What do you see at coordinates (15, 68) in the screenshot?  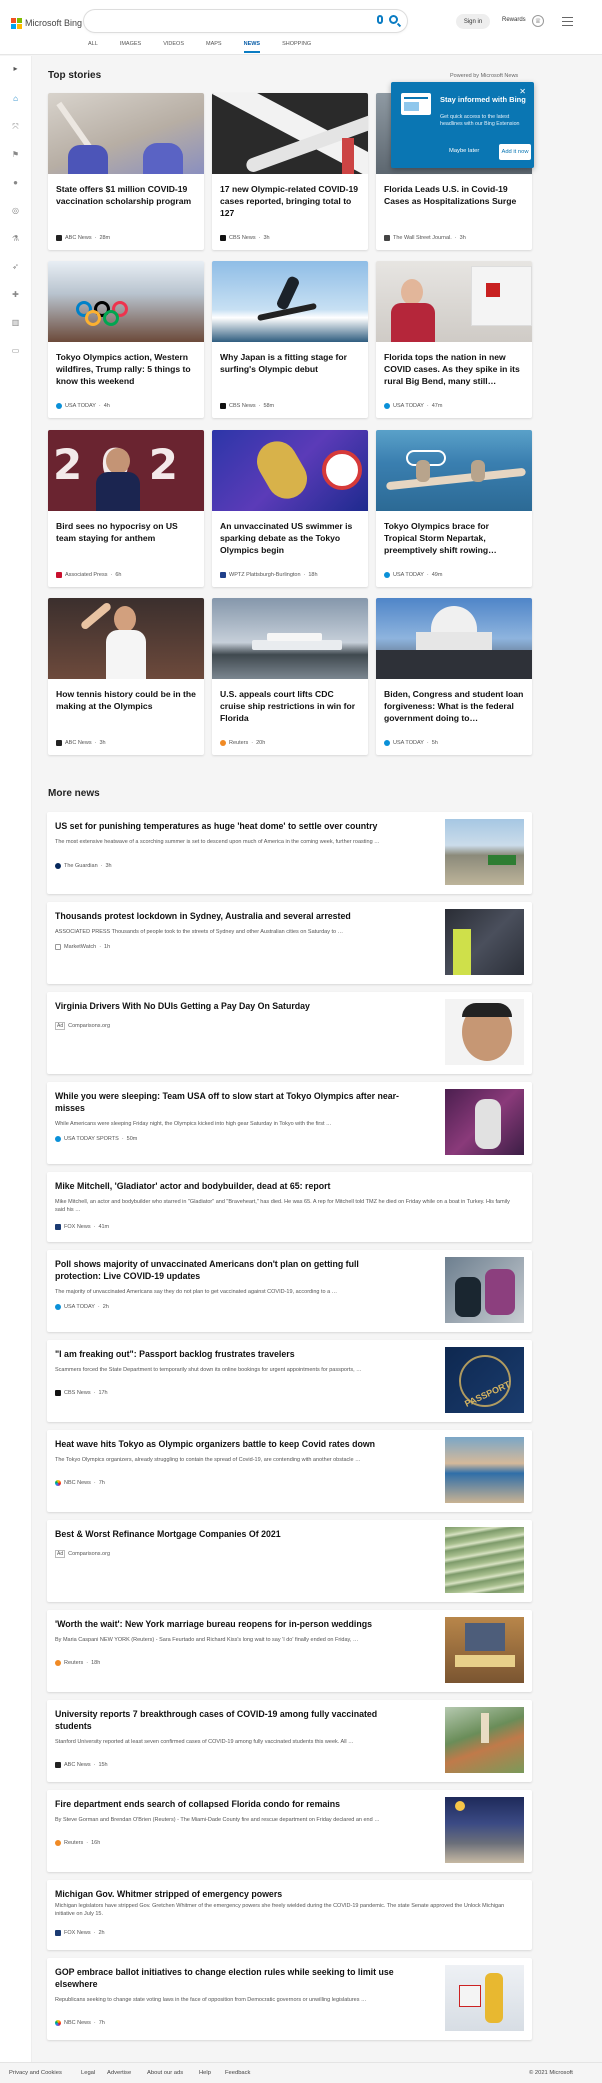 I see `expand-icon: ▸` at bounding box center [15, 68].